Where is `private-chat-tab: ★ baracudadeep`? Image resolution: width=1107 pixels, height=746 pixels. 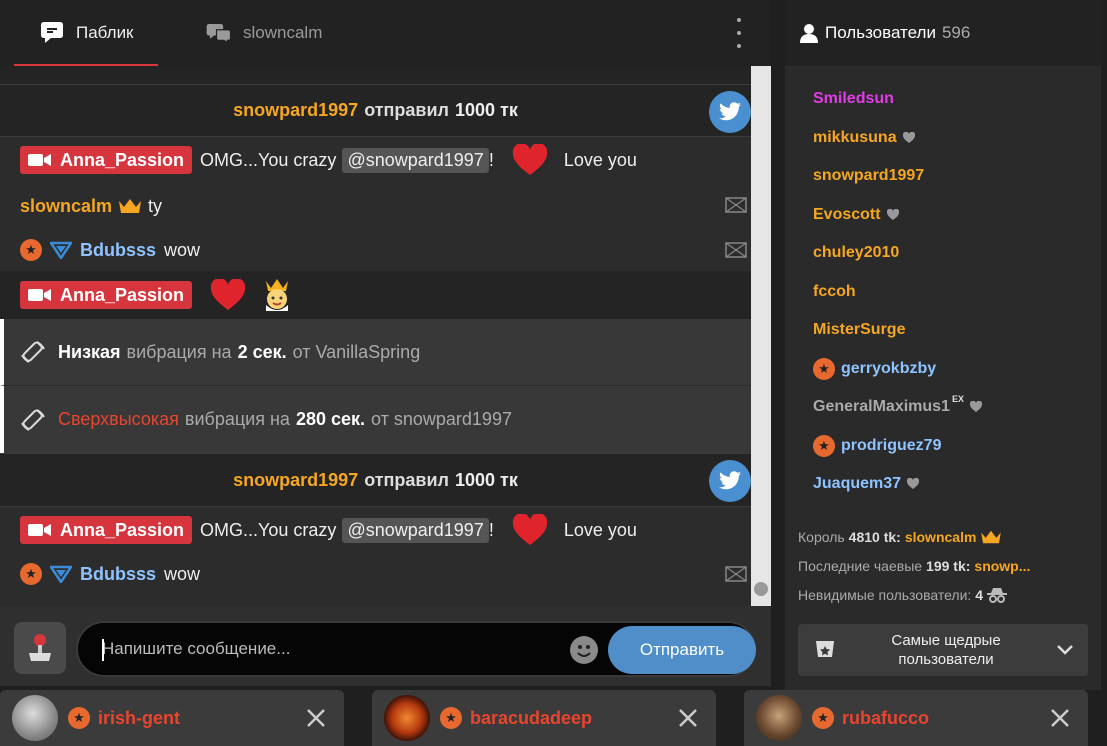
private-chat-tab: ★ baracudadeep is located at coordinates (544, 718).